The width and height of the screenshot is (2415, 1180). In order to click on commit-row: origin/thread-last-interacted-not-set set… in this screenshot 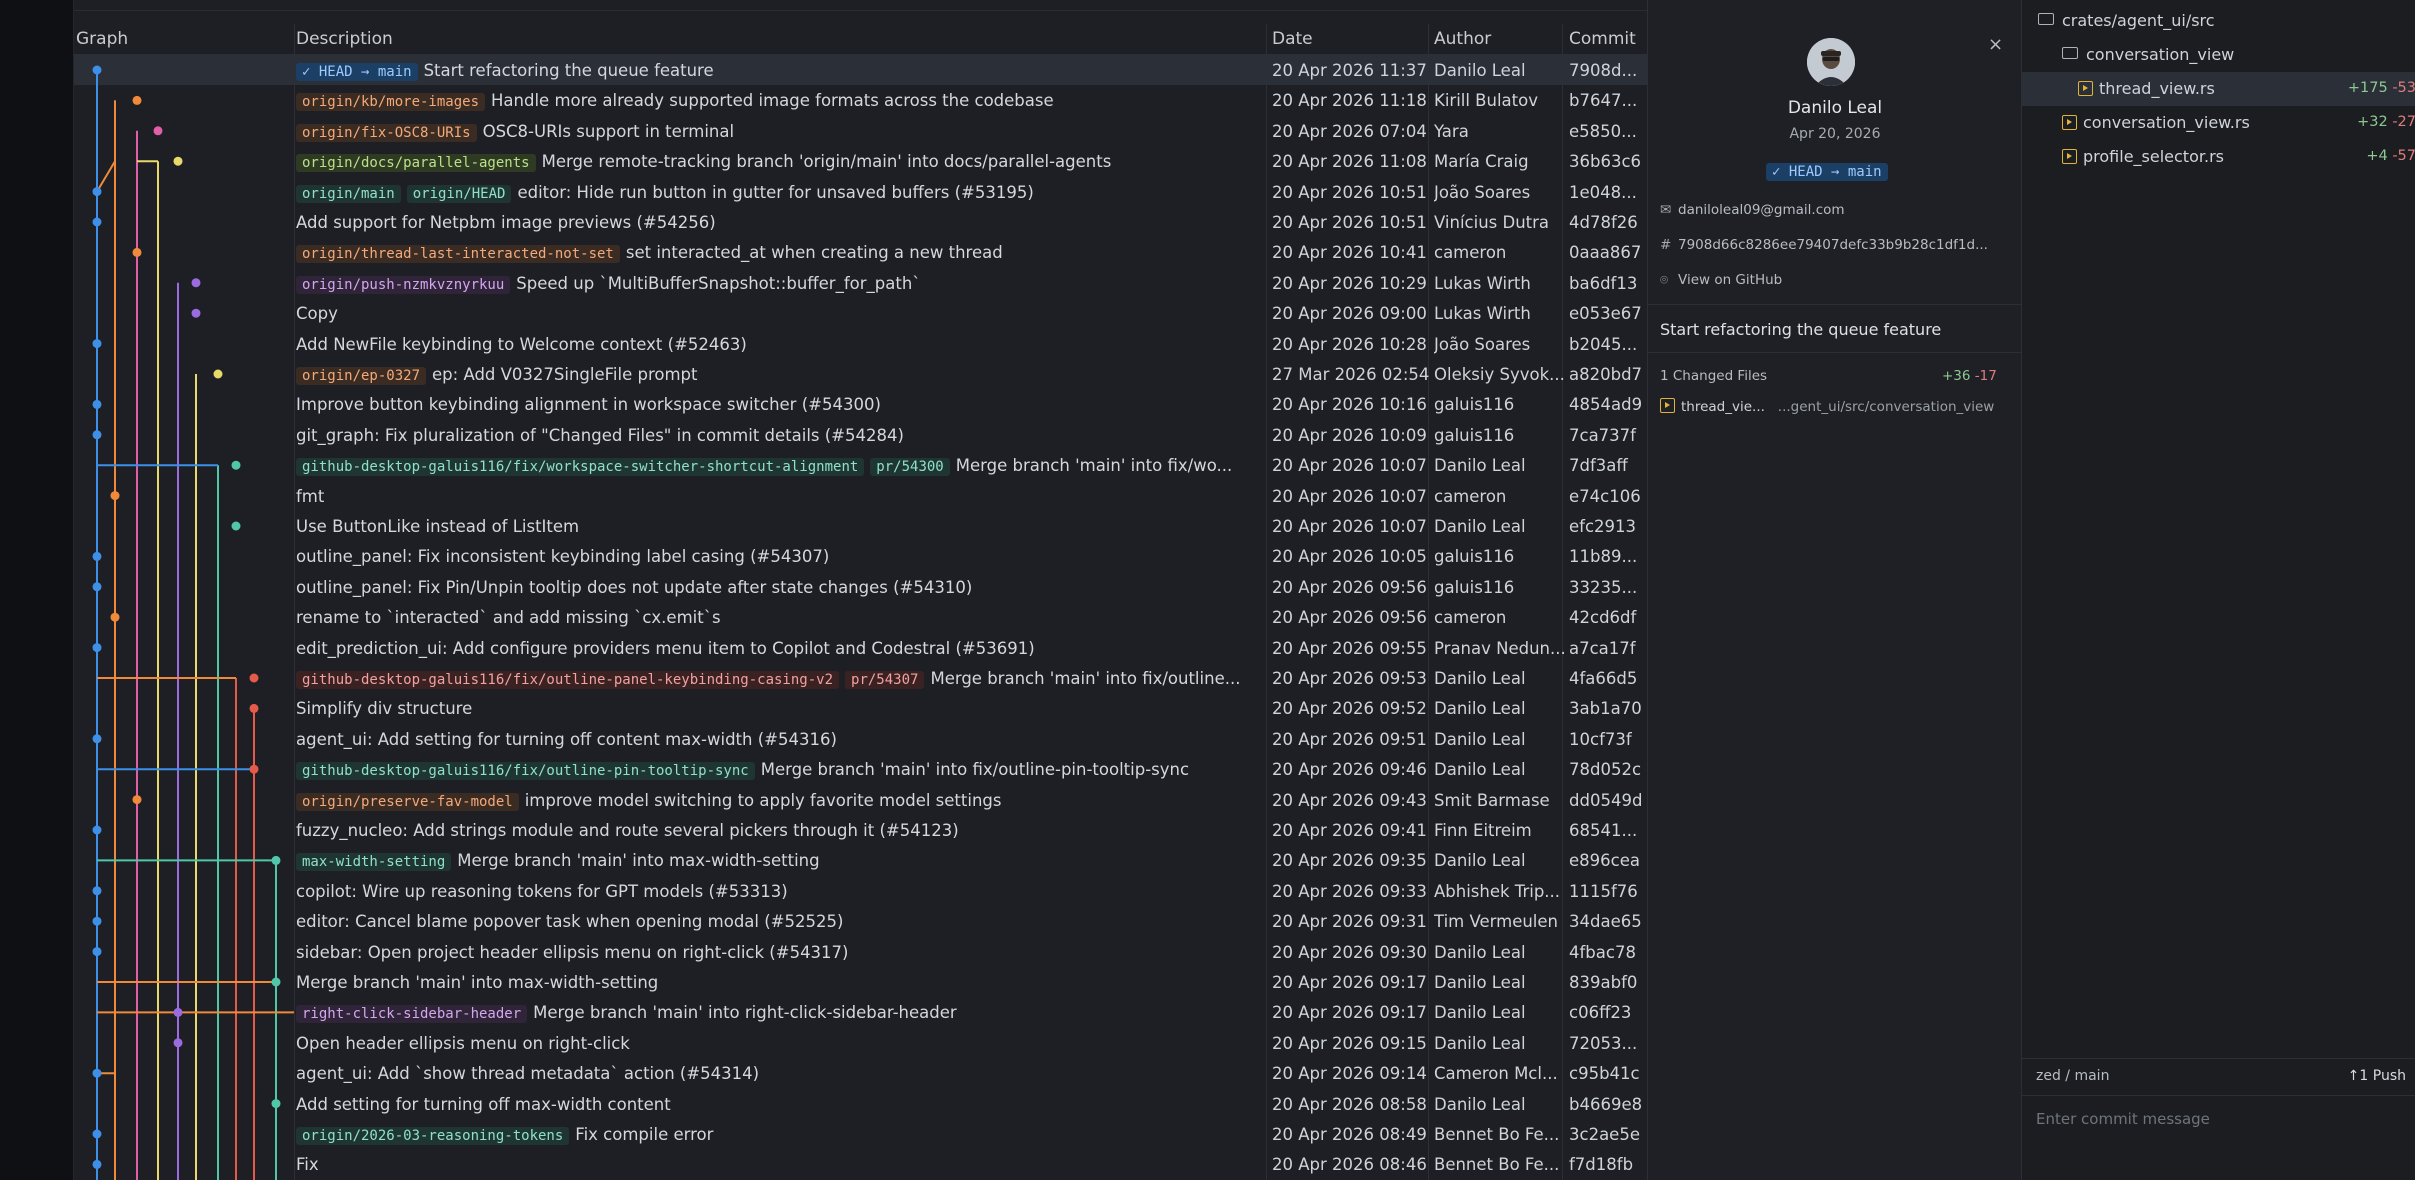, I will do `click(860, 252)`.